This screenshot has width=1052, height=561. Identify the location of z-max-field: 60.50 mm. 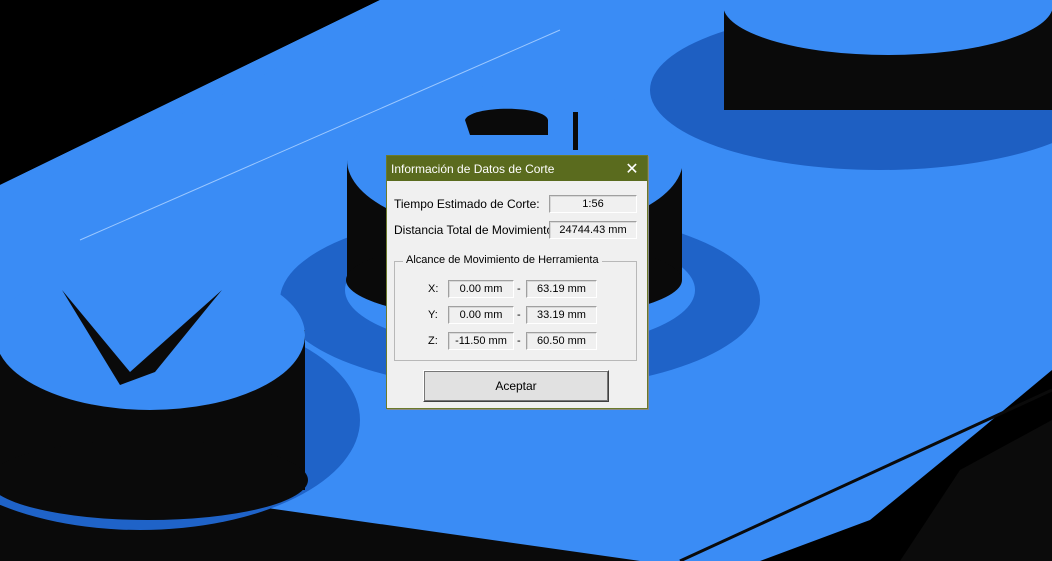
(561, 341).